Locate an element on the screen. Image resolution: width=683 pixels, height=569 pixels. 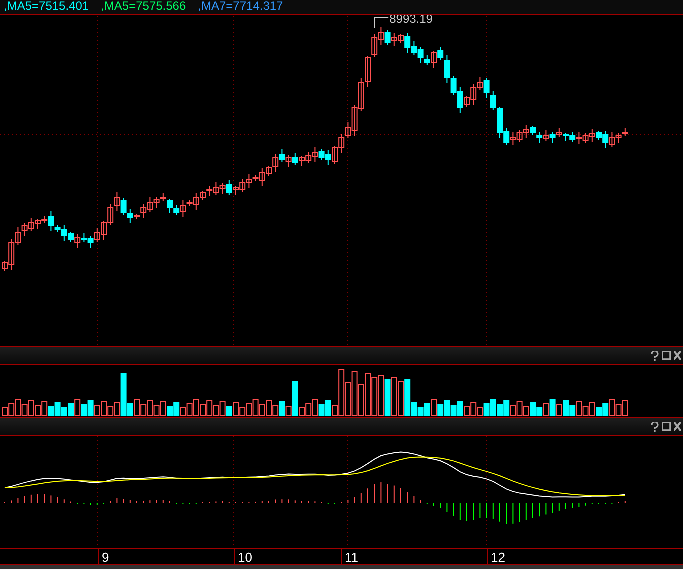
x-axis-label: 9 is located at coordinates (104, 556).